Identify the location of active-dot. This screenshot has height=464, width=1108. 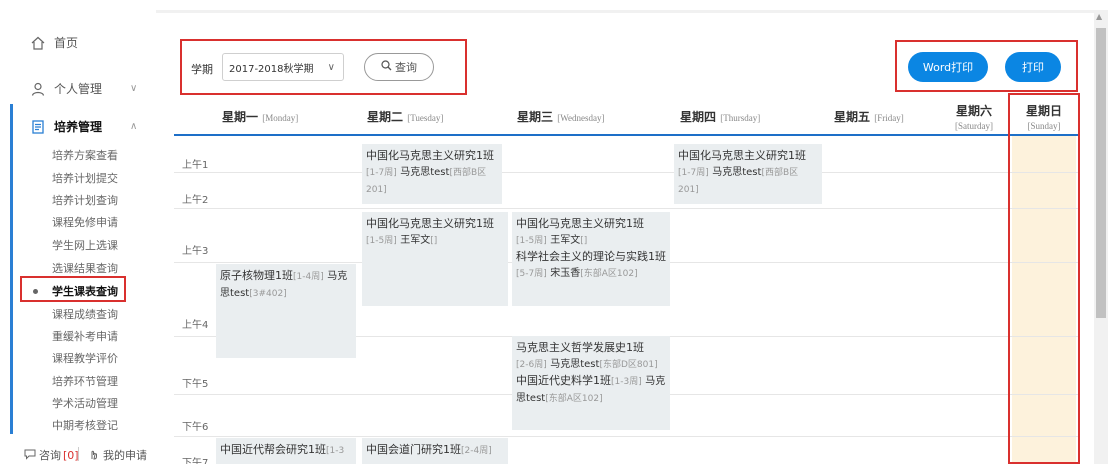
(35, 291).